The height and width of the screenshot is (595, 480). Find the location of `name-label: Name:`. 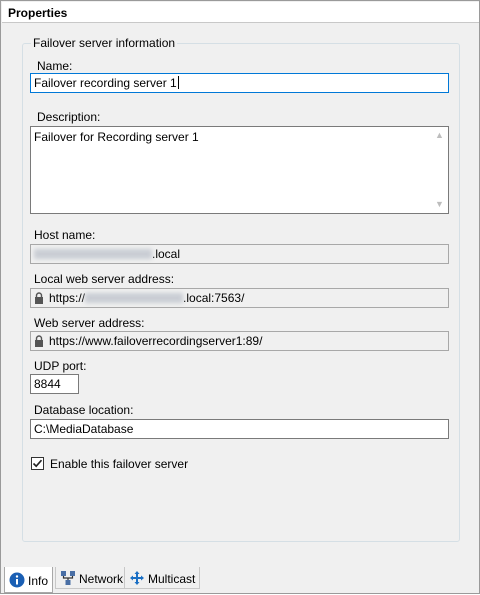

name-label: Name: is located at coordinates (55, 66).